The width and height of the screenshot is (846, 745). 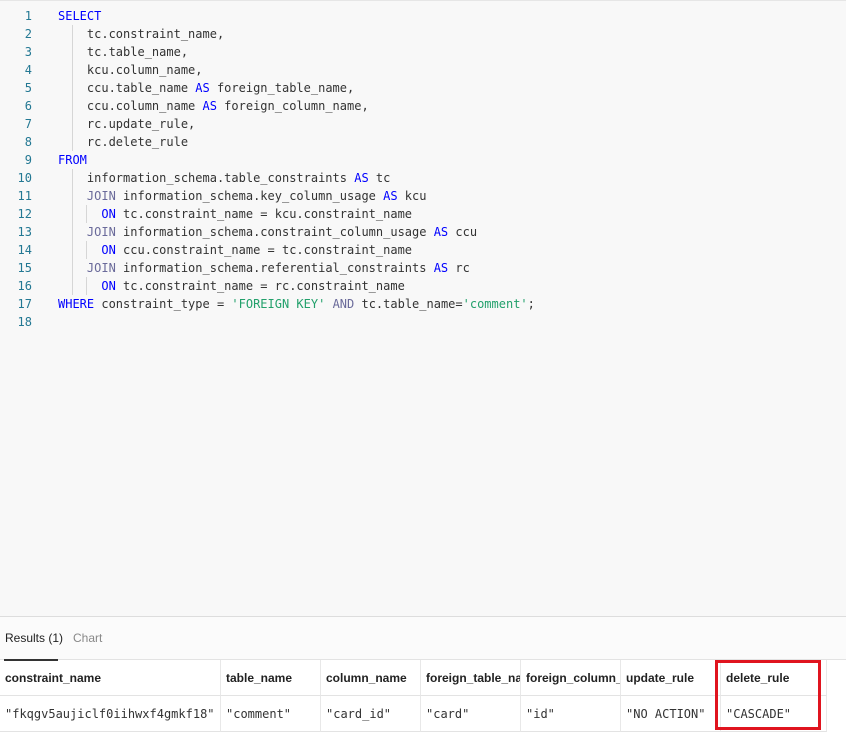 I want to click on line-number: 6, so click(x=28, y=106).